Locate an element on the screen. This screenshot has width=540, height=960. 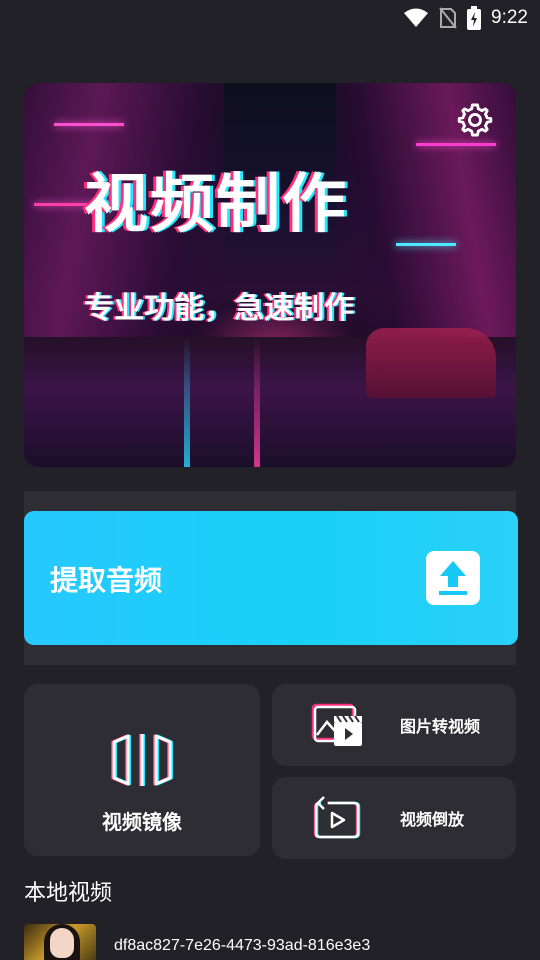
extract-audio-button: 提取音频 is located at coordinates (271, 578).